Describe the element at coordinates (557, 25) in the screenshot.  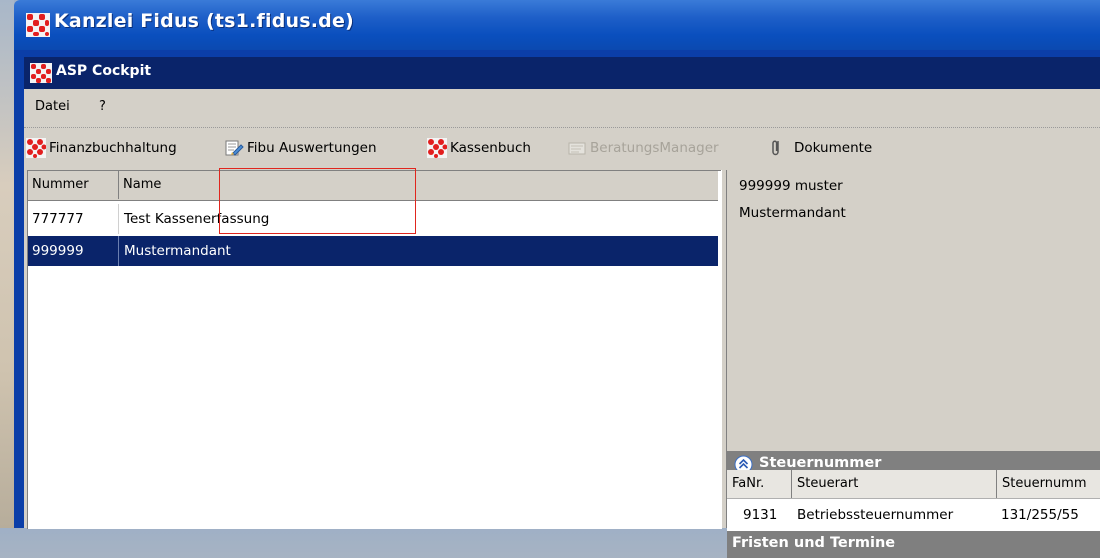
I see `window-titlebar: Kanzlei Fidus (ts1.fidus.de)` at that location.